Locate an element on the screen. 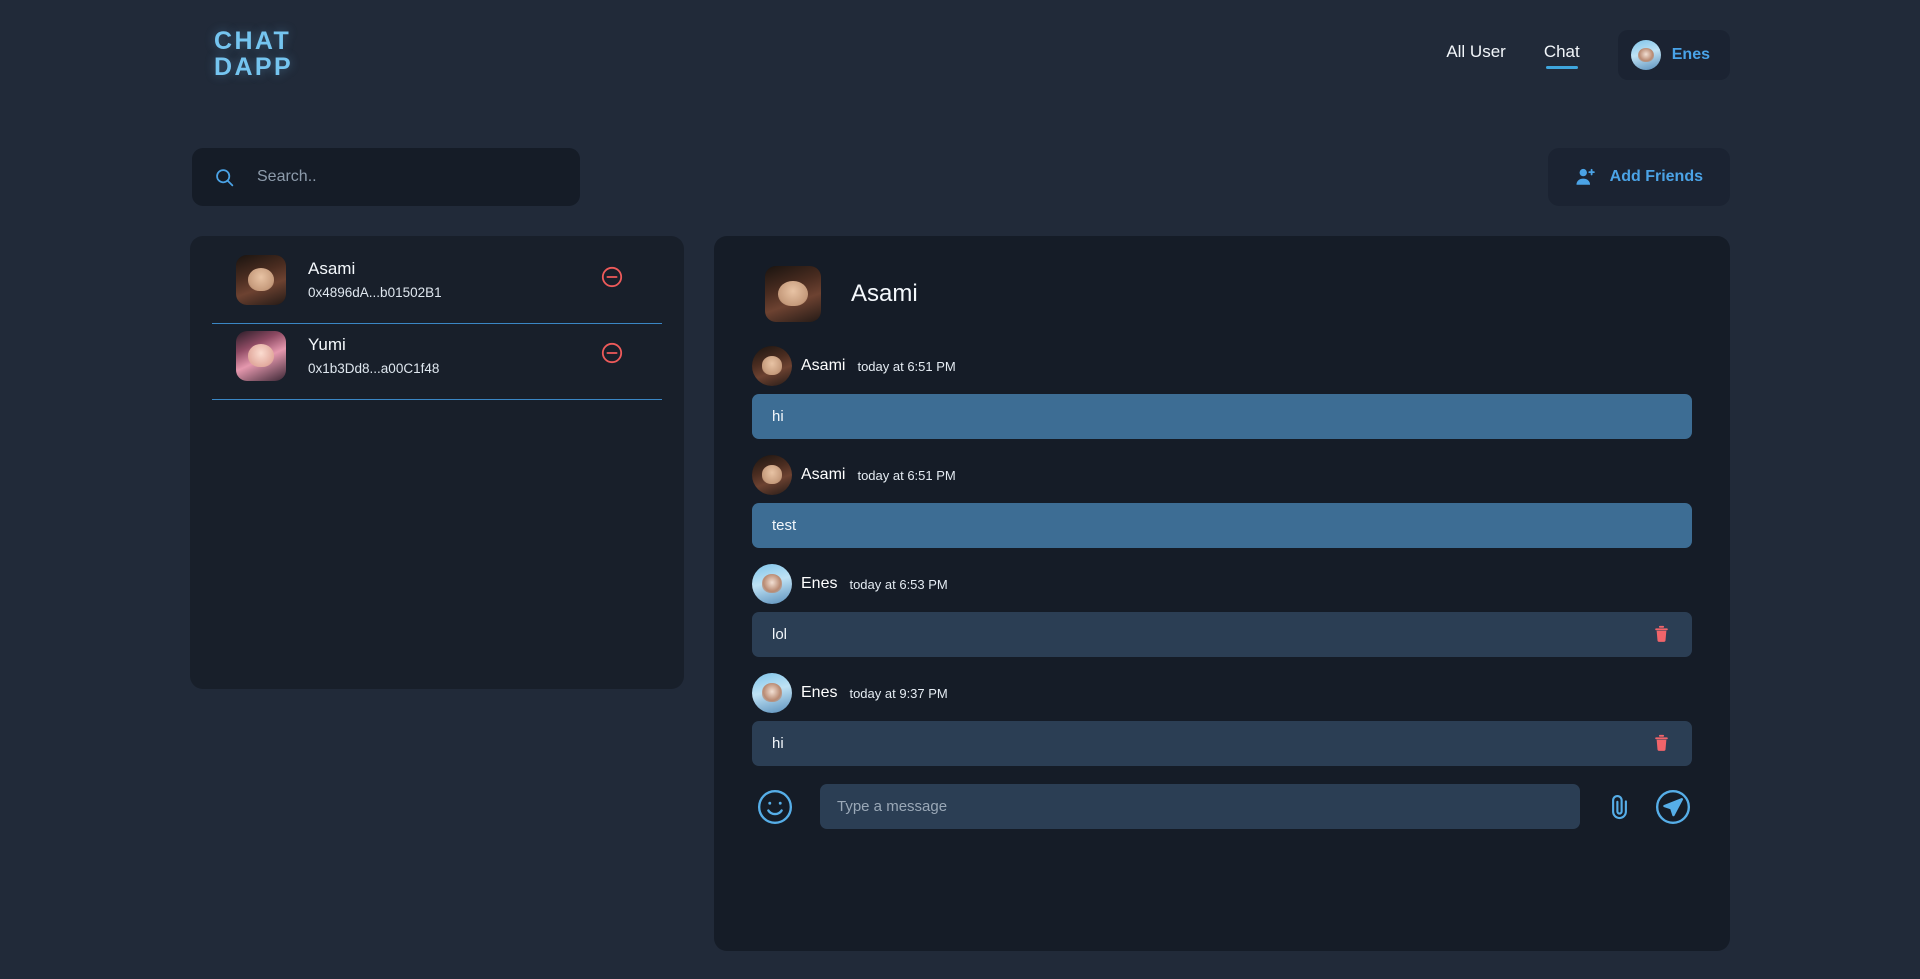  friend-address: 0x4896dA...b01502B1 is located at coordinates (375, 292).